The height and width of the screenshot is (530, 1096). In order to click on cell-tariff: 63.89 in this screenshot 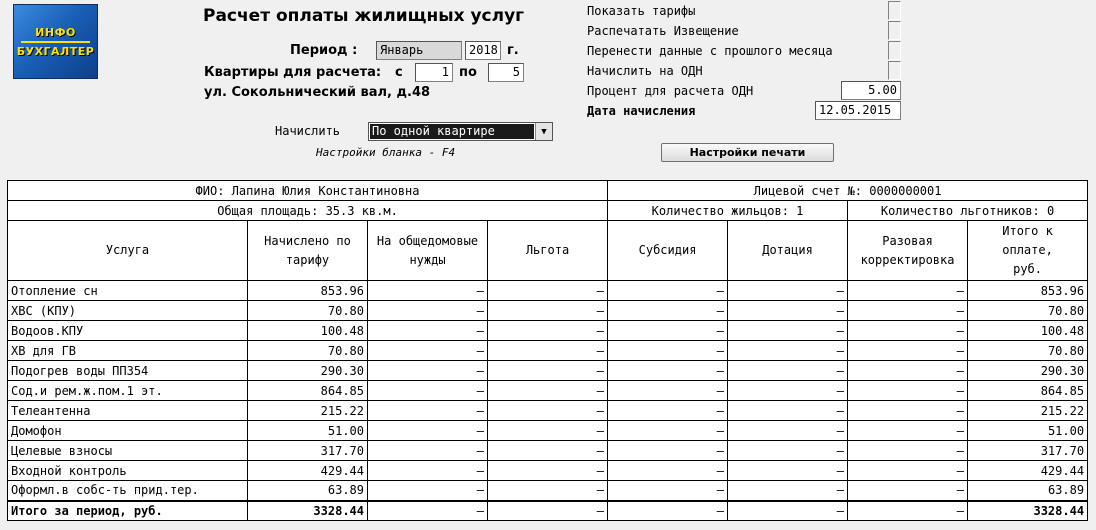, I will do `click(307, 490)`.